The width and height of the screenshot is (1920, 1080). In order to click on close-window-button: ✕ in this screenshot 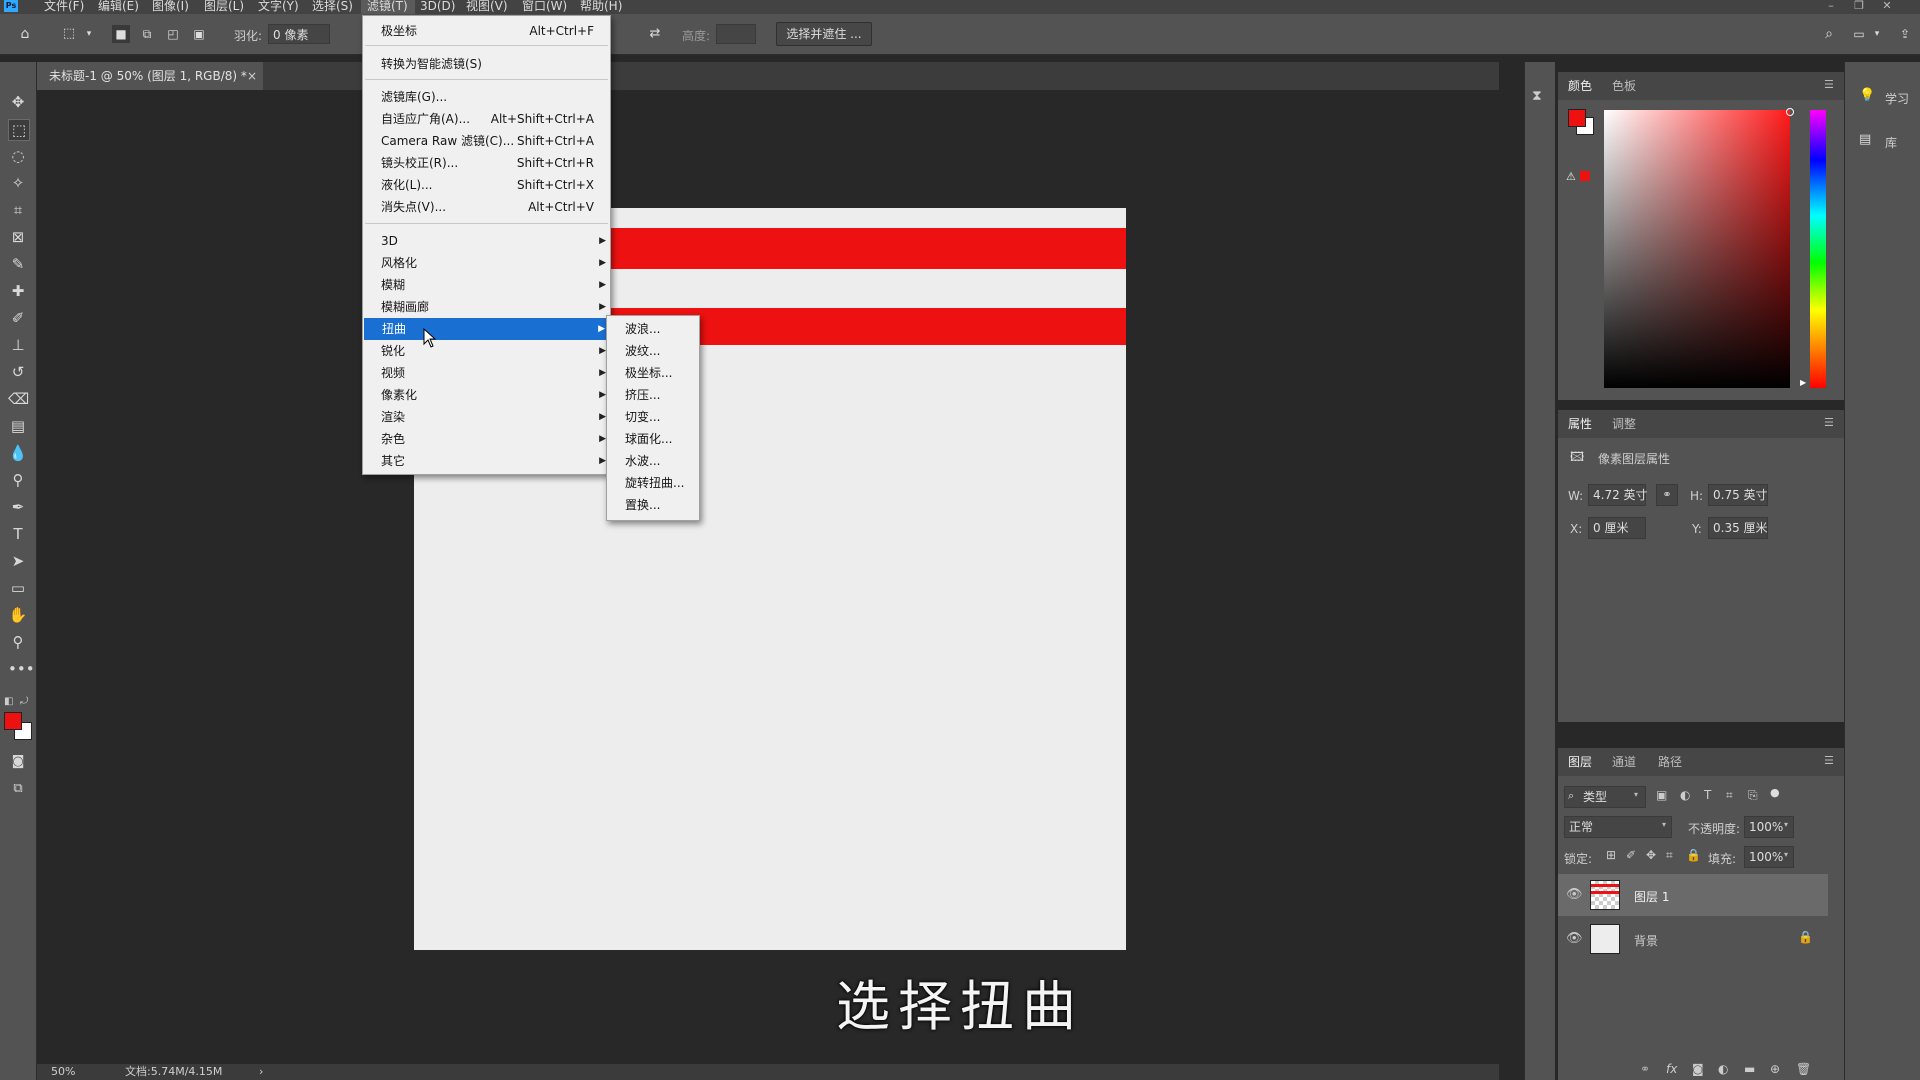, I will do `click(1887, 7)`.